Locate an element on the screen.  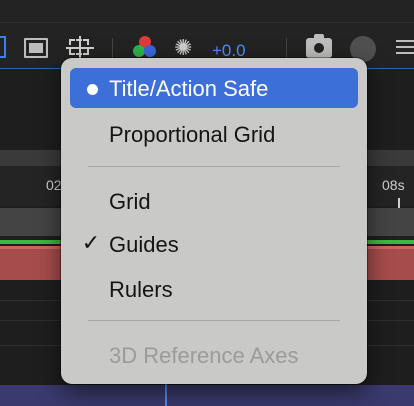
menu-item-rulers: Rulers is located at coordinates (214, 289).